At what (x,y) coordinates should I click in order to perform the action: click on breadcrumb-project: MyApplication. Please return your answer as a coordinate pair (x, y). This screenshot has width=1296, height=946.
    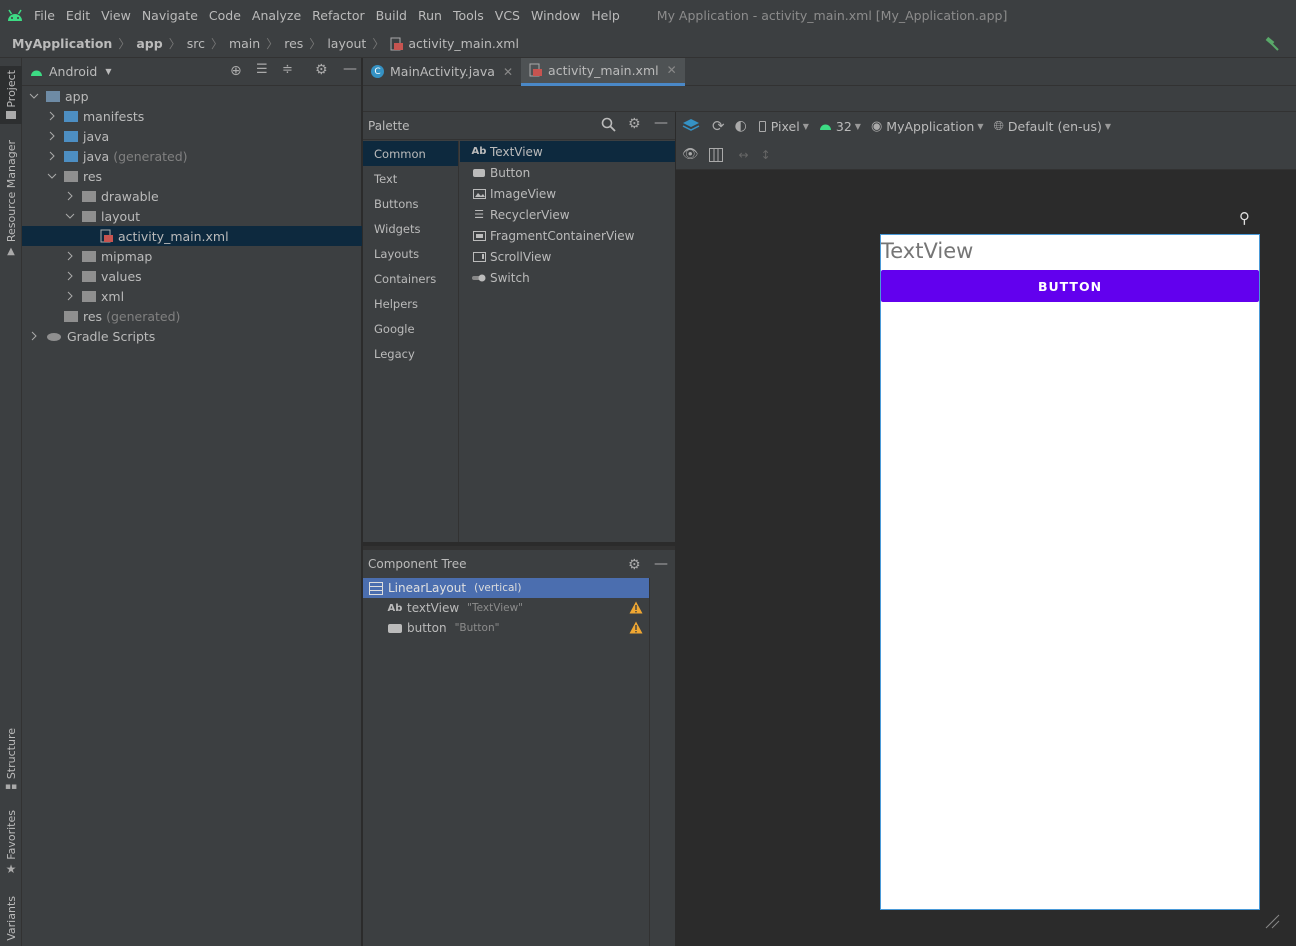
    Looking at the image, I should click on (62, 43).